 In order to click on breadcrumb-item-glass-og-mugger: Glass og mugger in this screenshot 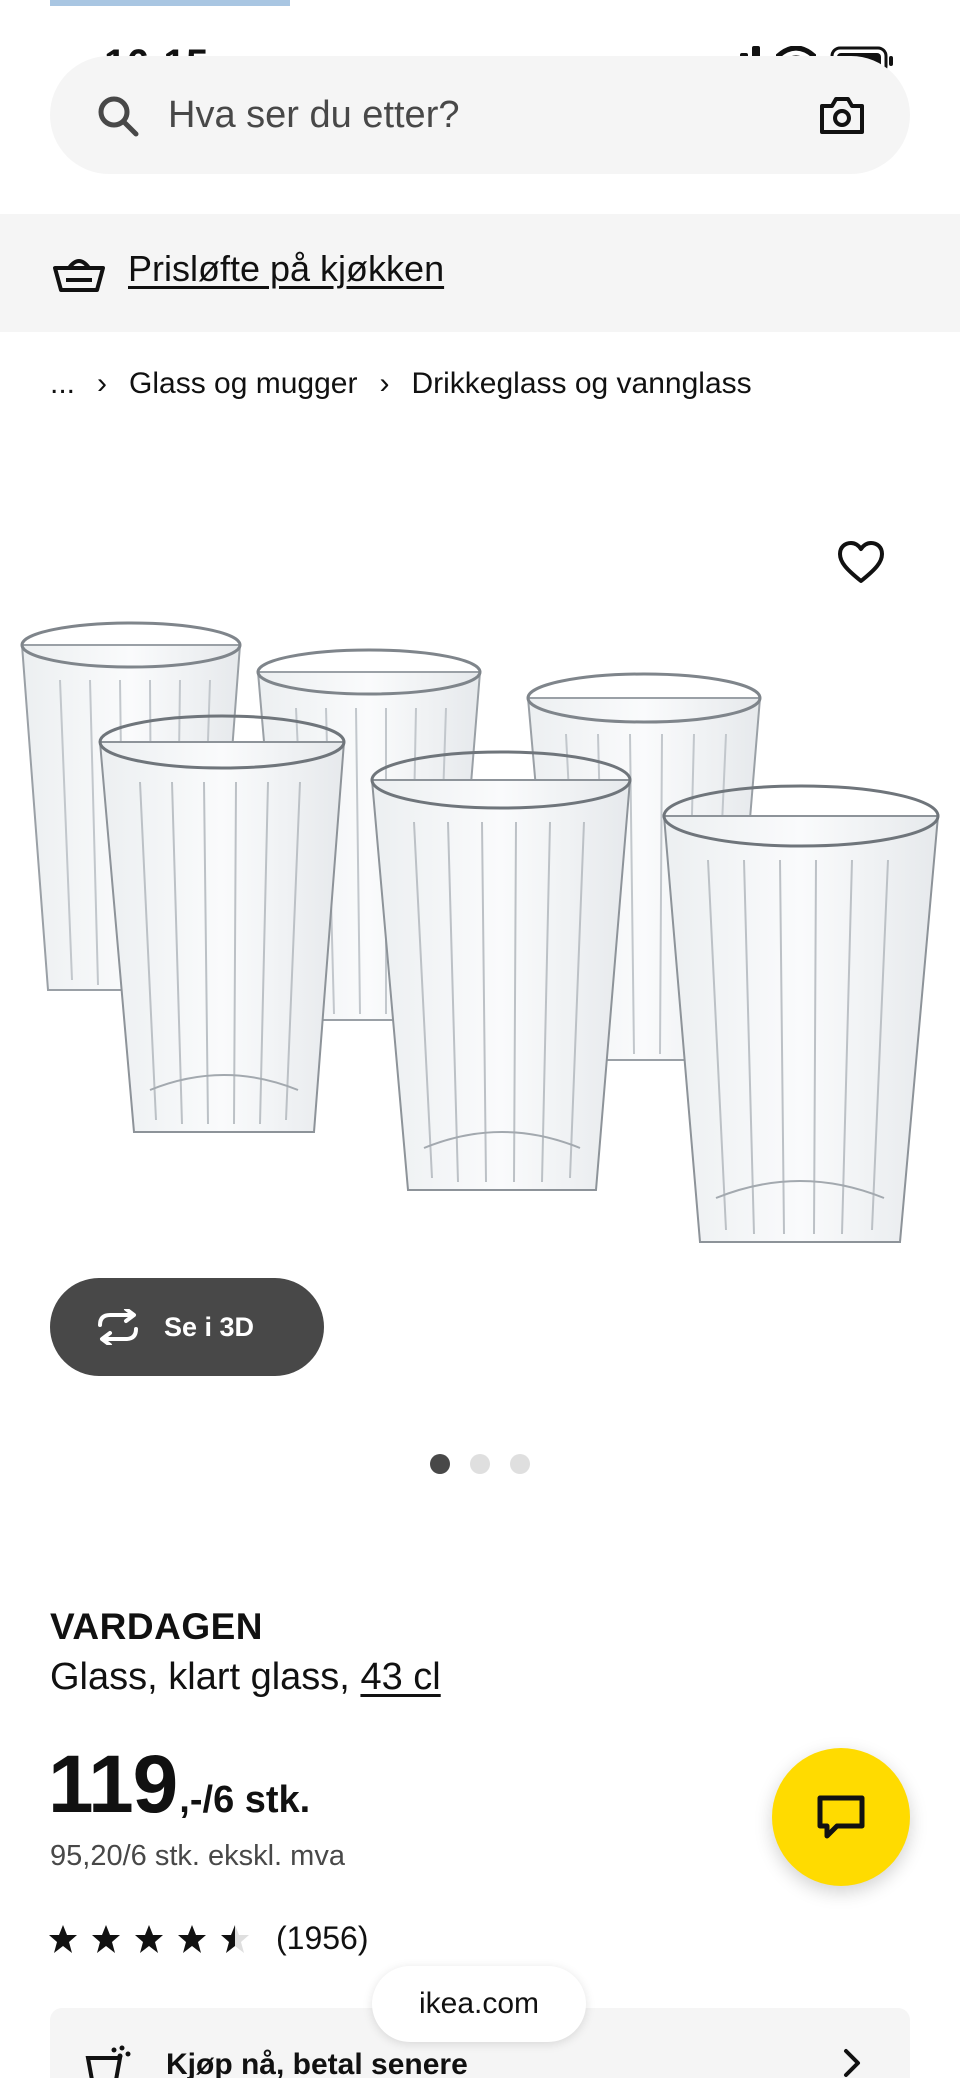, I will do `click(243, 384)`.